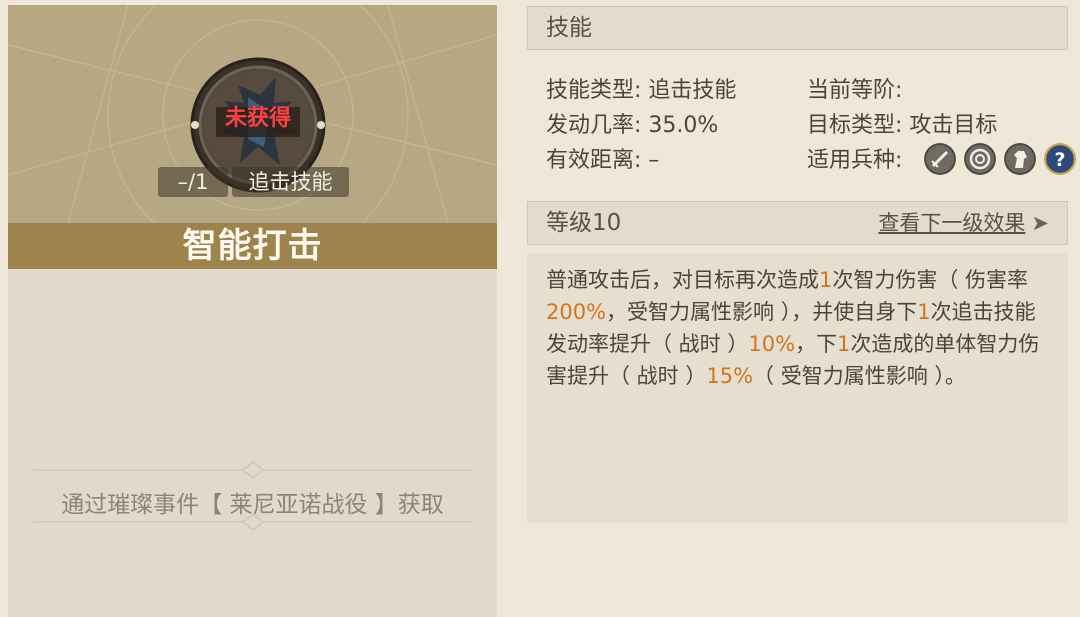 The height and width of the screenshot is (617, 1080). I want to click on description-highlight: 200%, so click(576, 312).